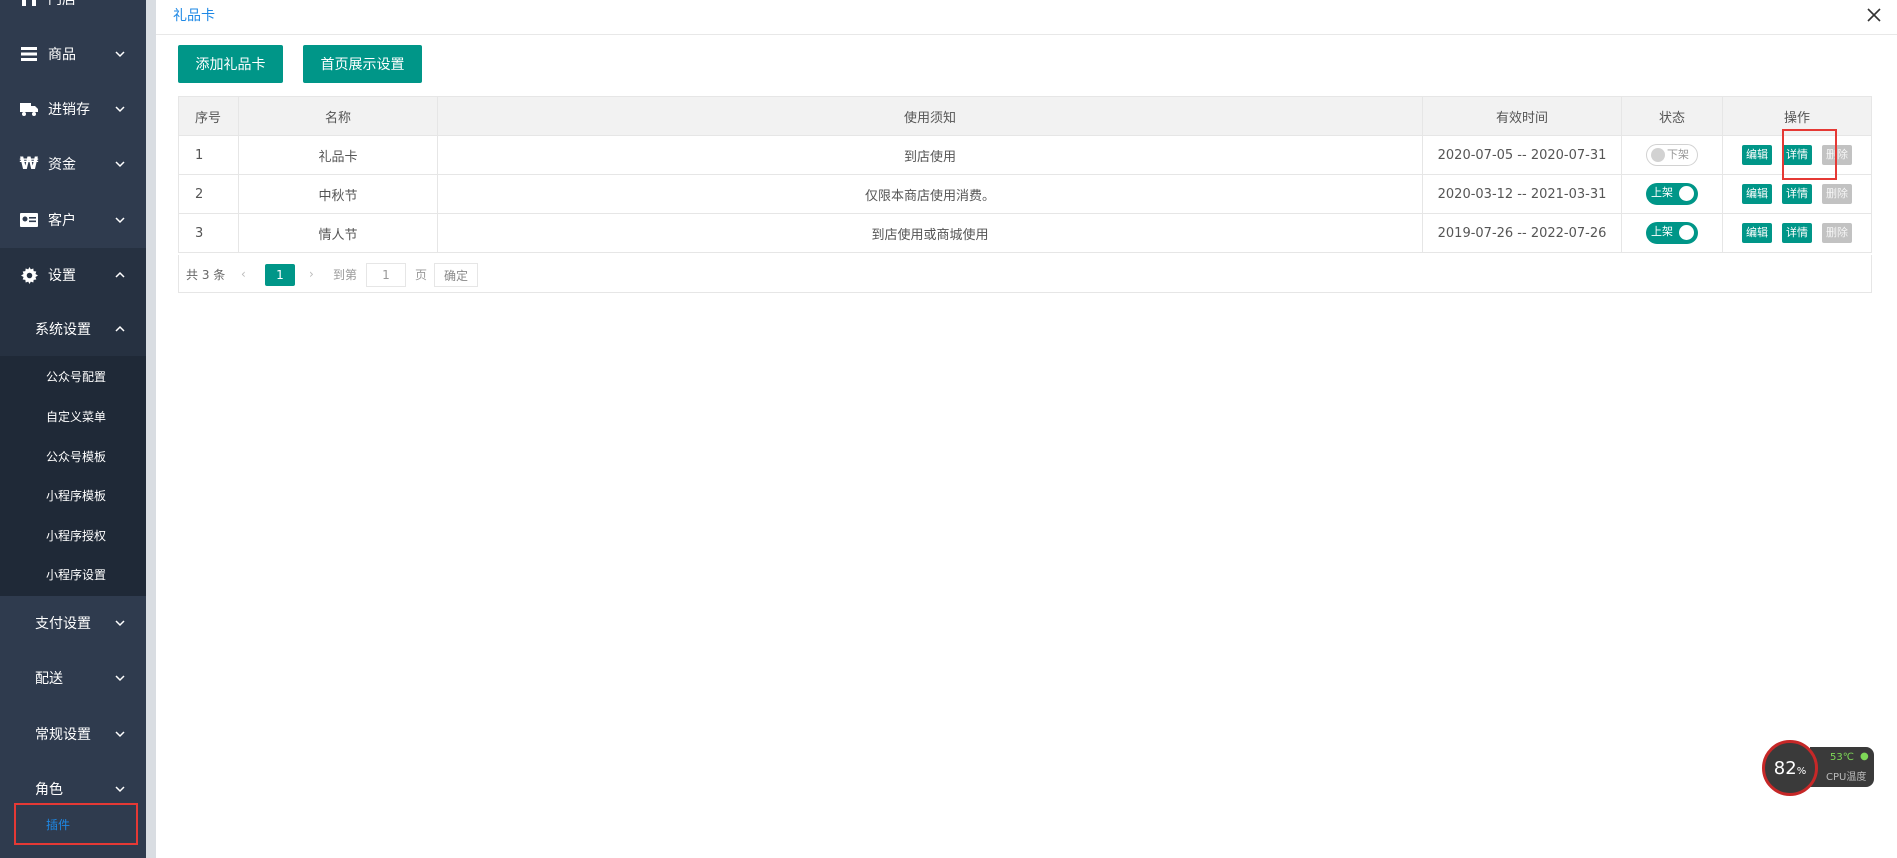 Image resolution: width=1897 pixels, height=858 pixels. I want to click on sidebar-item-customers: 客户, so click(73, 220).